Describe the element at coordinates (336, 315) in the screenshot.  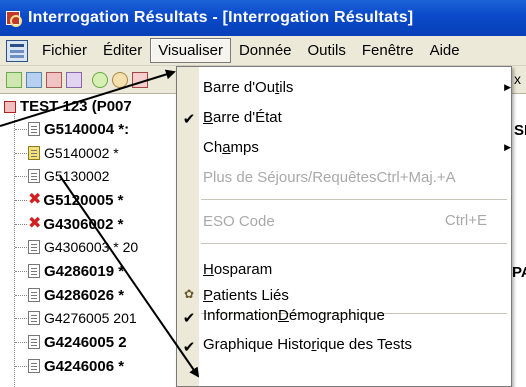
I see `menu-item-label: émographique` at that location.